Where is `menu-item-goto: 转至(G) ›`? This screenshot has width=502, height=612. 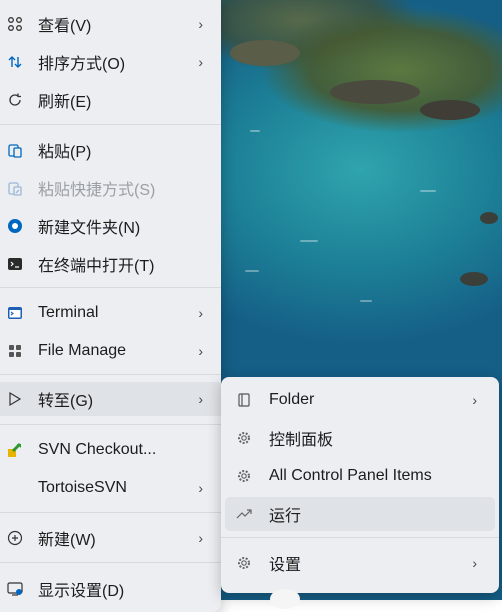 menu-item-goto: 转至(G) › is located at coordinates (110, 399).